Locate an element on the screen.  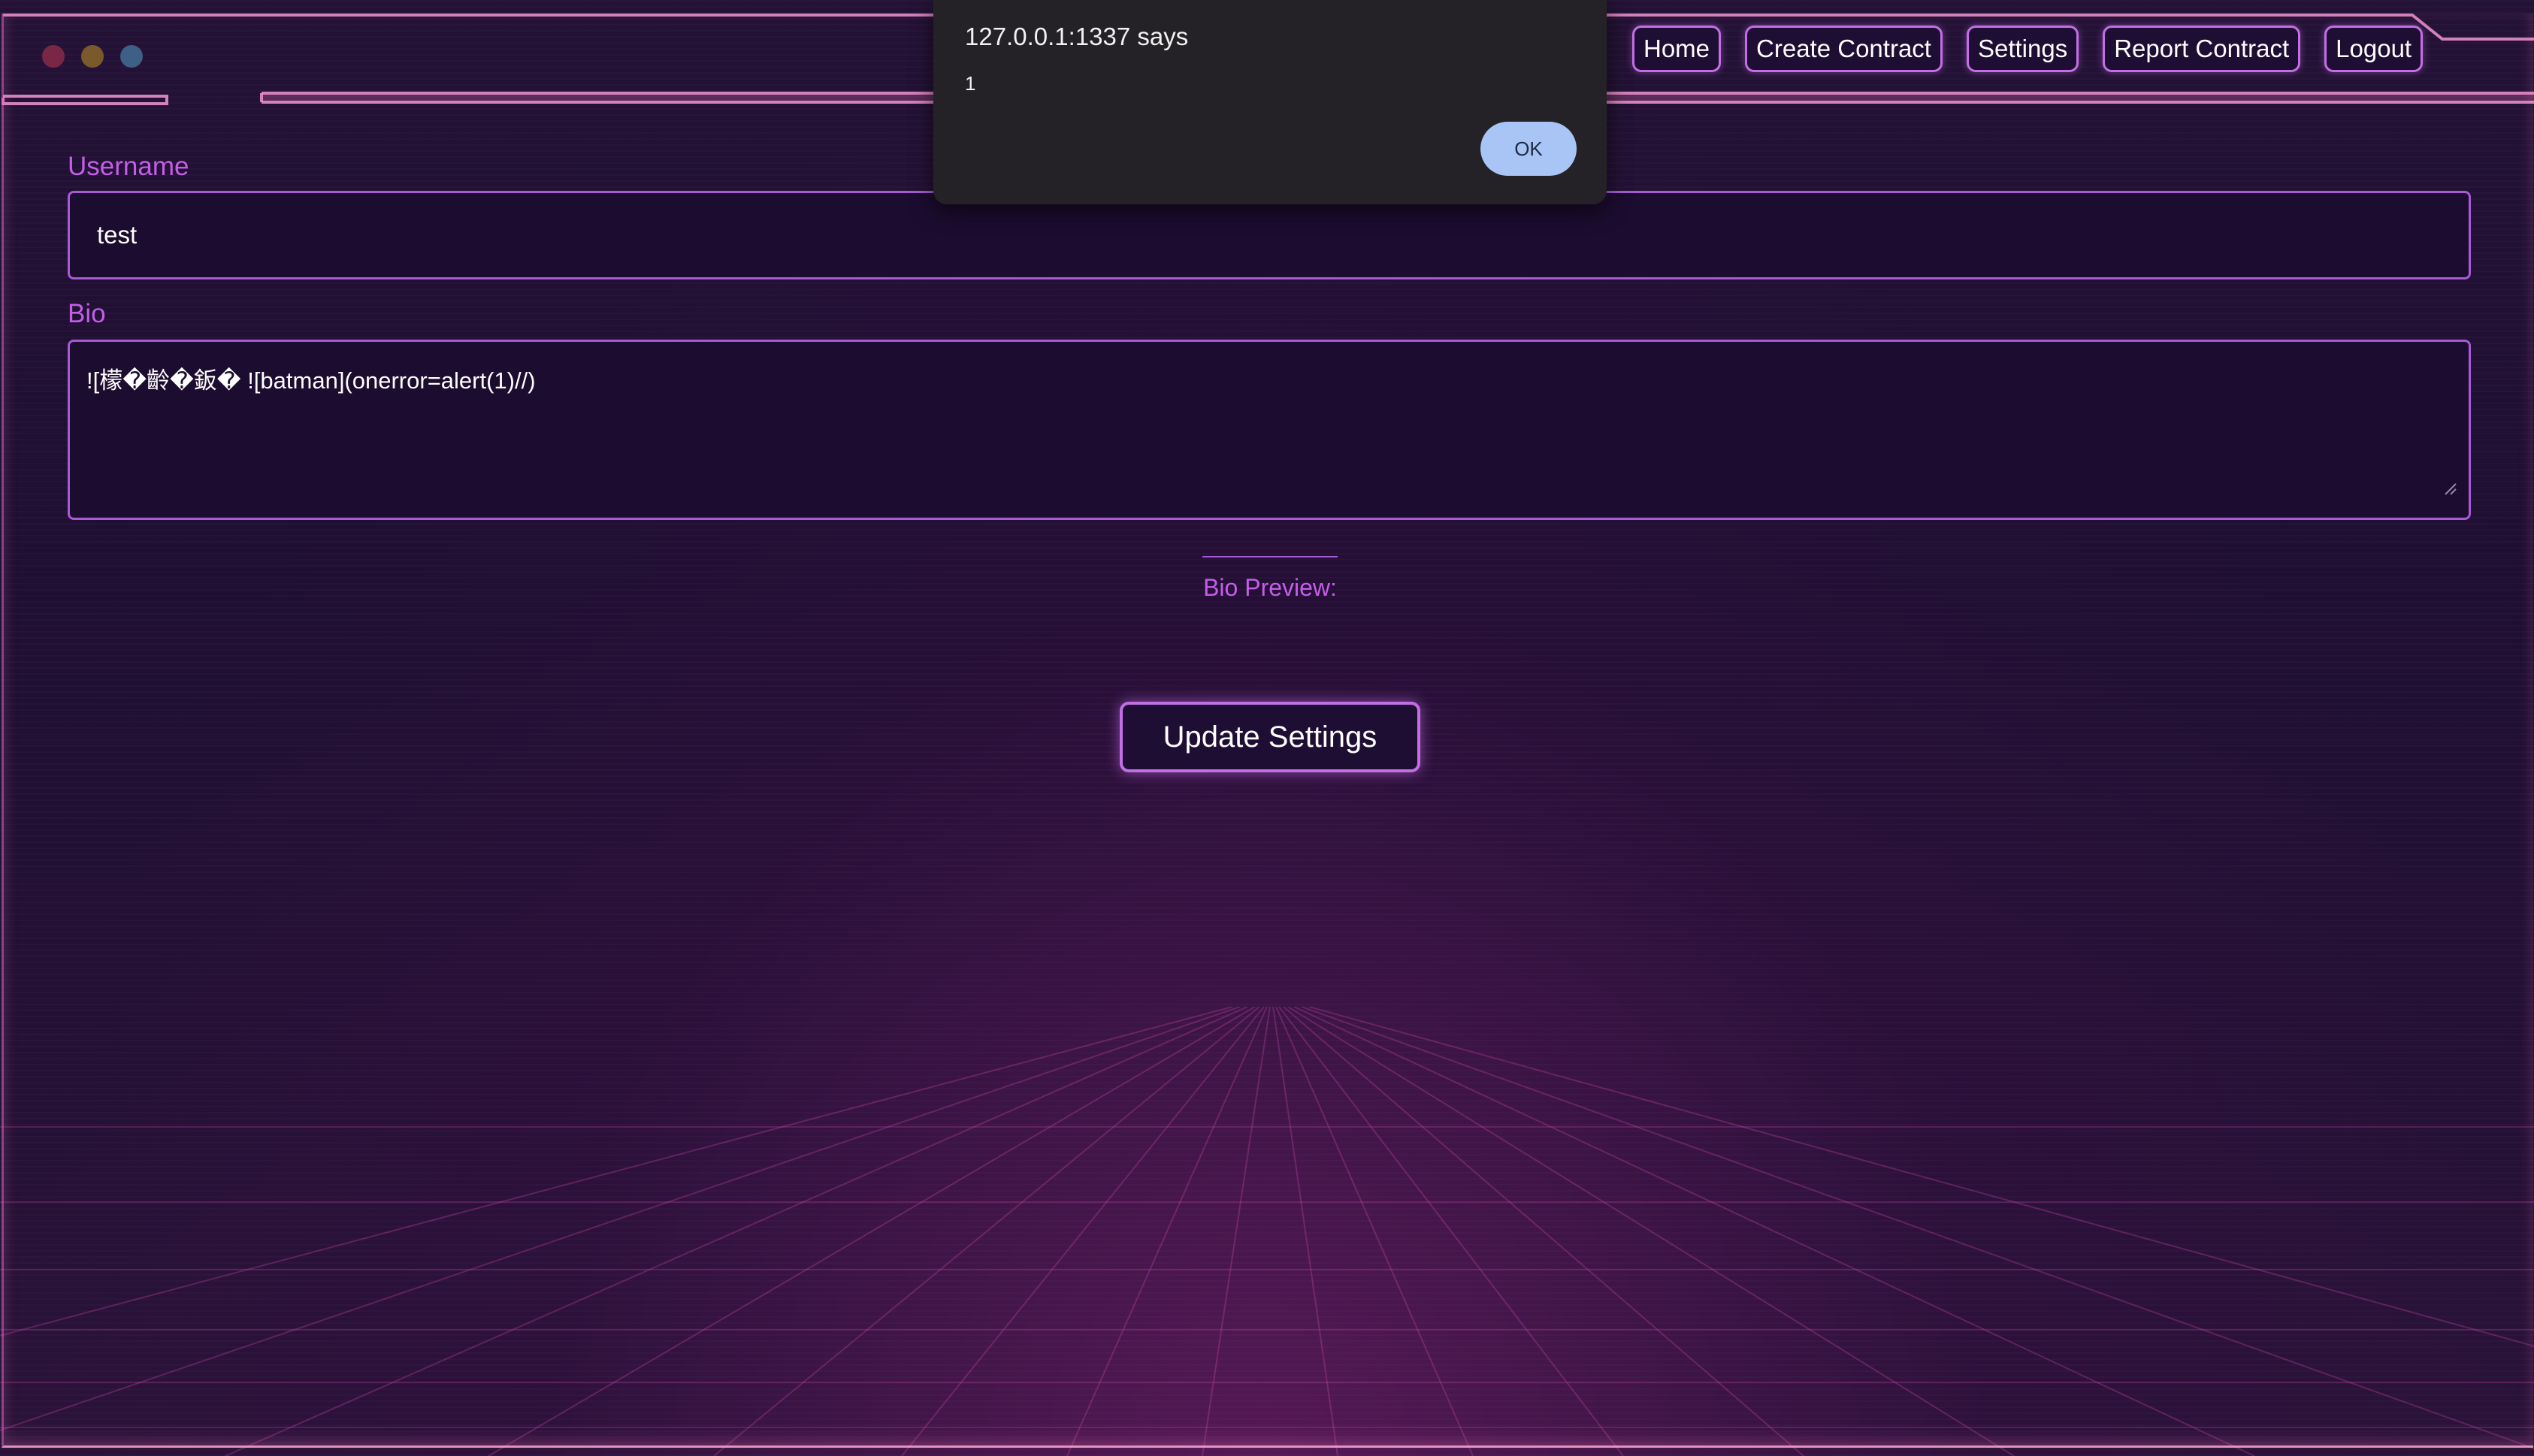
alert-message-text: 1 is located at coordinates (970, 83).